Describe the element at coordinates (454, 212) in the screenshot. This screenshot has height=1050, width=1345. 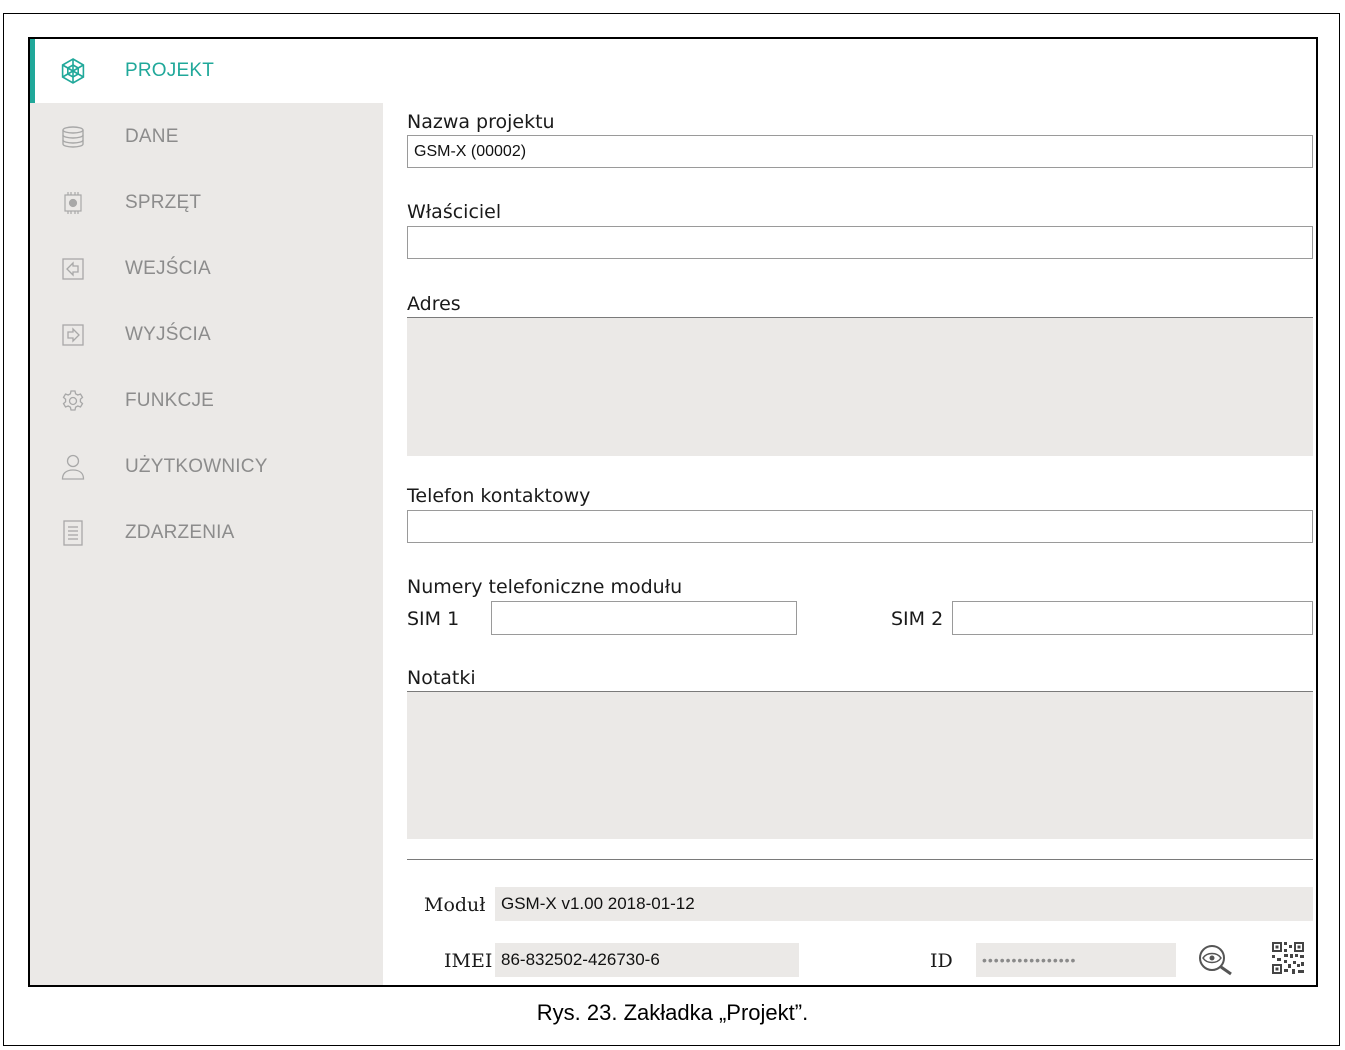
I see `owner-label: Właściciel` at that location.